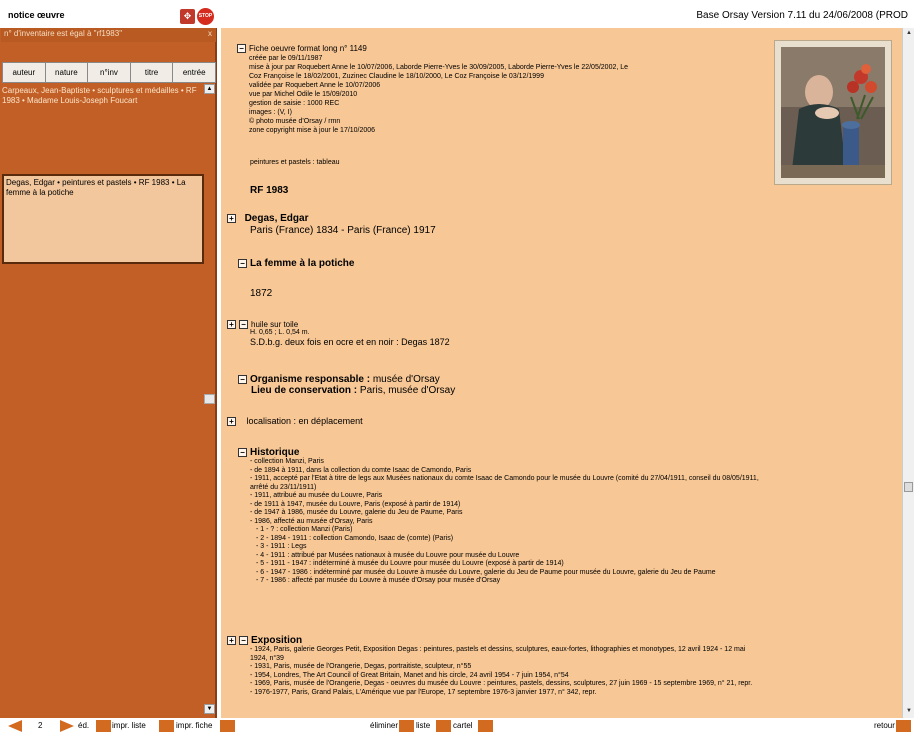 This screenshot has width=914, height=733. I want to click on category: peintures et pastels : tableau, so click(295, 162).